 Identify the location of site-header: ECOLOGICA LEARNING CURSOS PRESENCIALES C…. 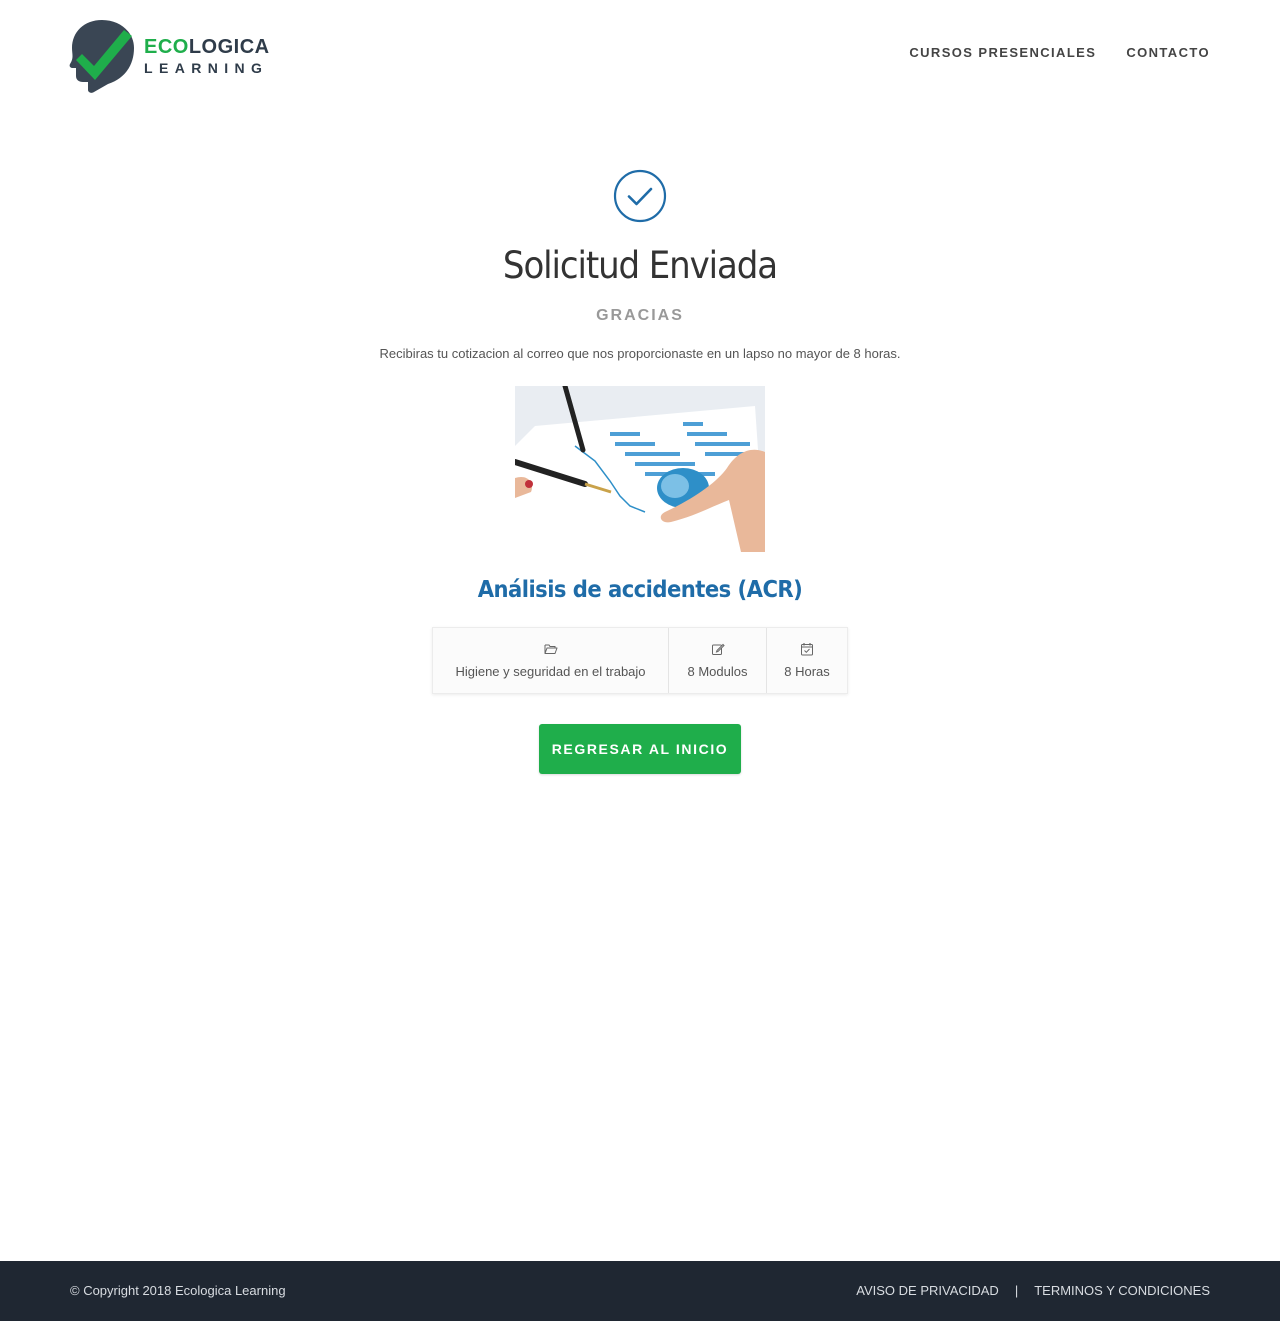
(640, 55).